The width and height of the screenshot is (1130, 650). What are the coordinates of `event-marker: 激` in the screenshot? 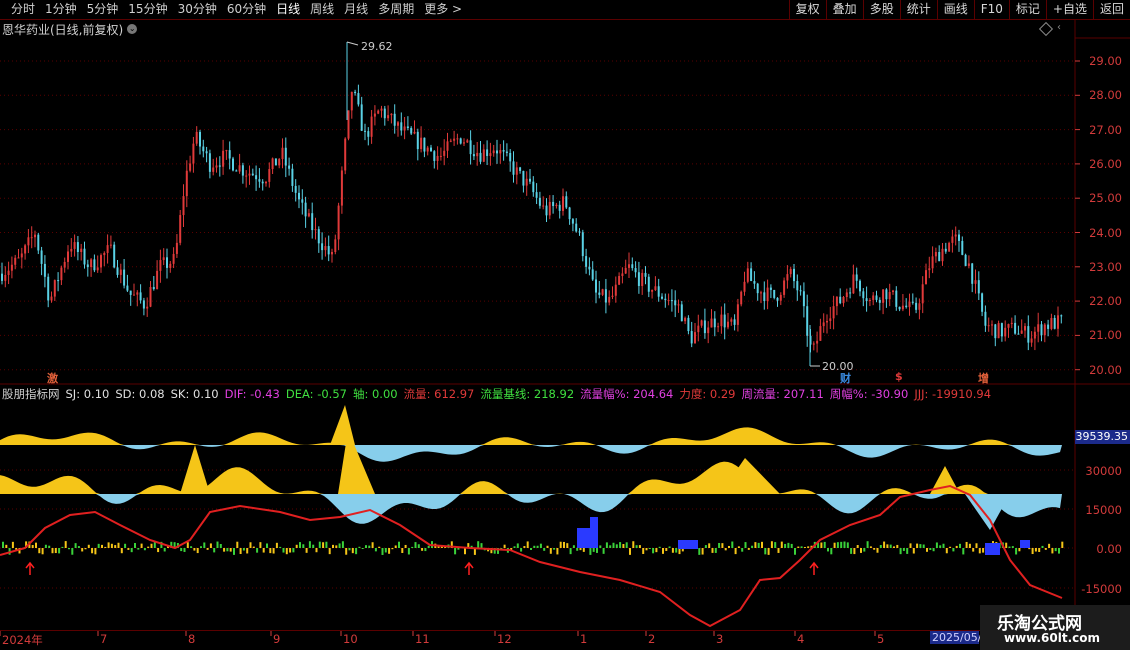 It's located at (52, 378).